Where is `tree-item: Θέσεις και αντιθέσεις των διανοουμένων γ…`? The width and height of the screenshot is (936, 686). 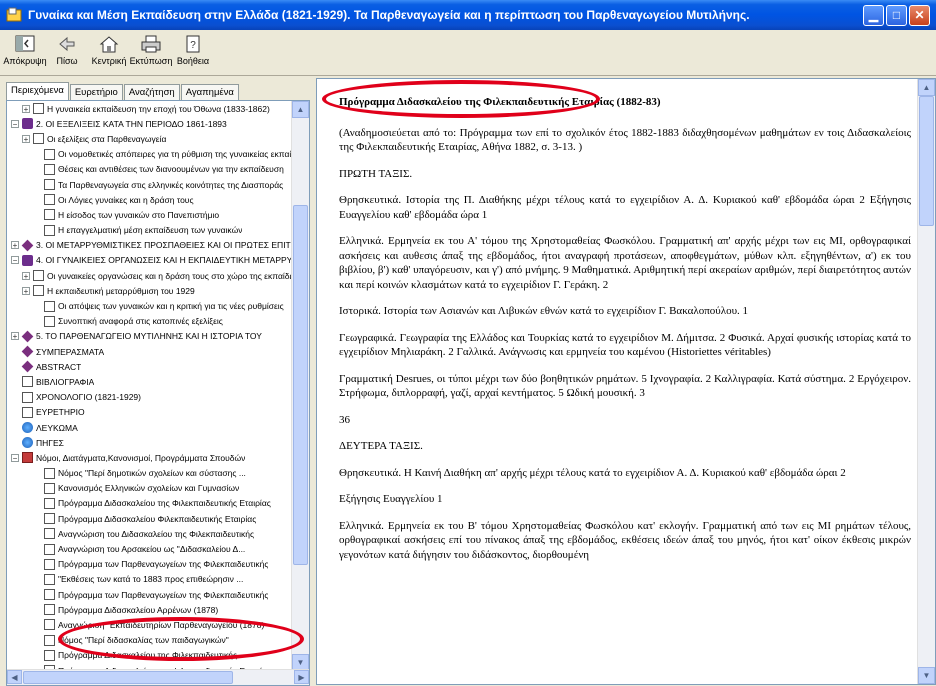 tree-item: Θέσεις και αντιθέσεις των διανοουμένων γ… is located at coordinates (150, 169).